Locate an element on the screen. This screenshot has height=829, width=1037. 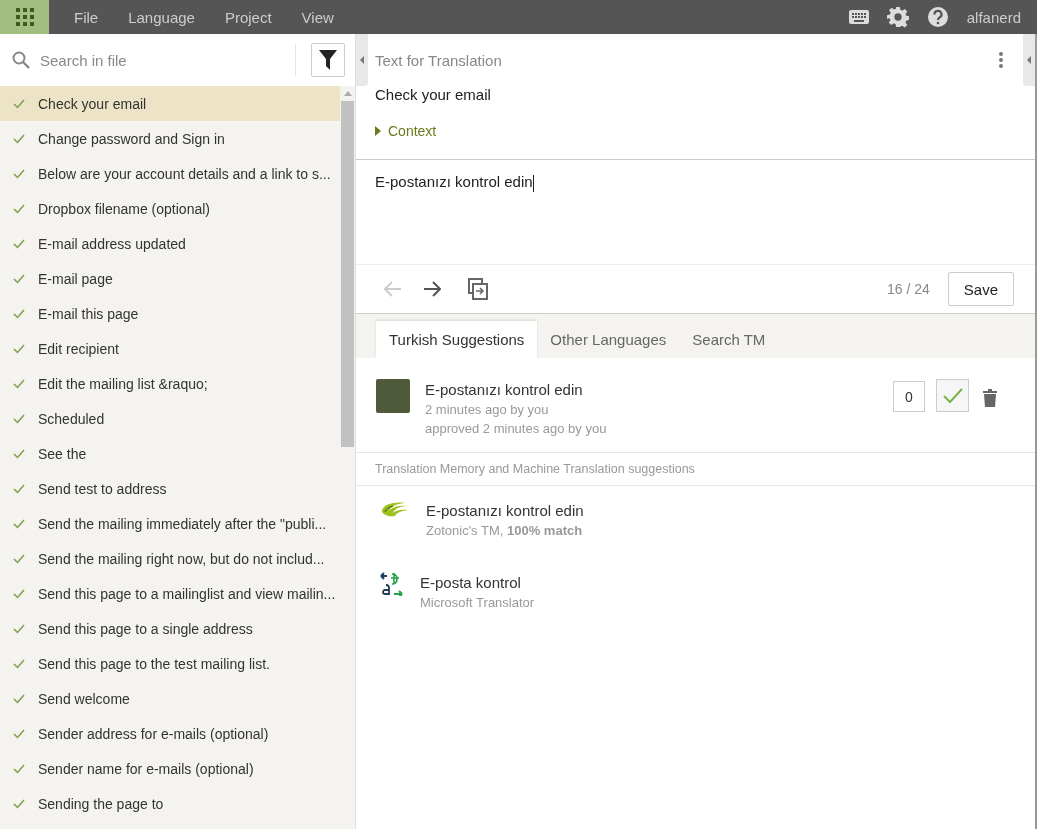
menu-item: File is located at coordinates (86, 17).